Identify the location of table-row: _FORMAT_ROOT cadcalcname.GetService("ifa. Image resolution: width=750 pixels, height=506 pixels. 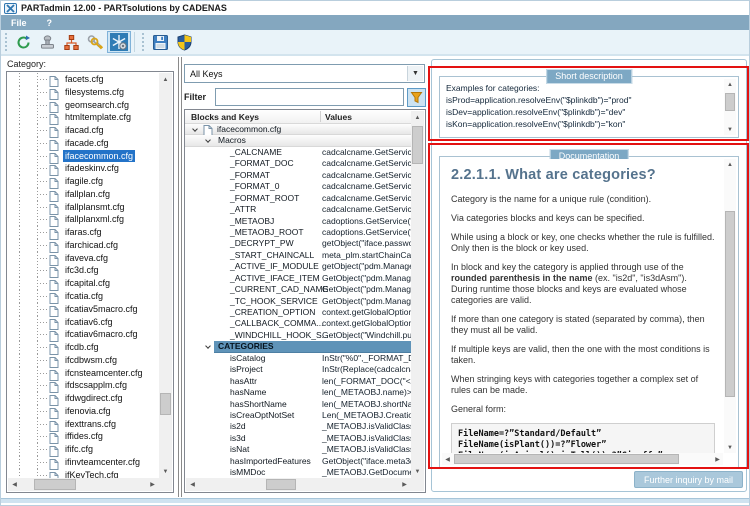
(298, 198).